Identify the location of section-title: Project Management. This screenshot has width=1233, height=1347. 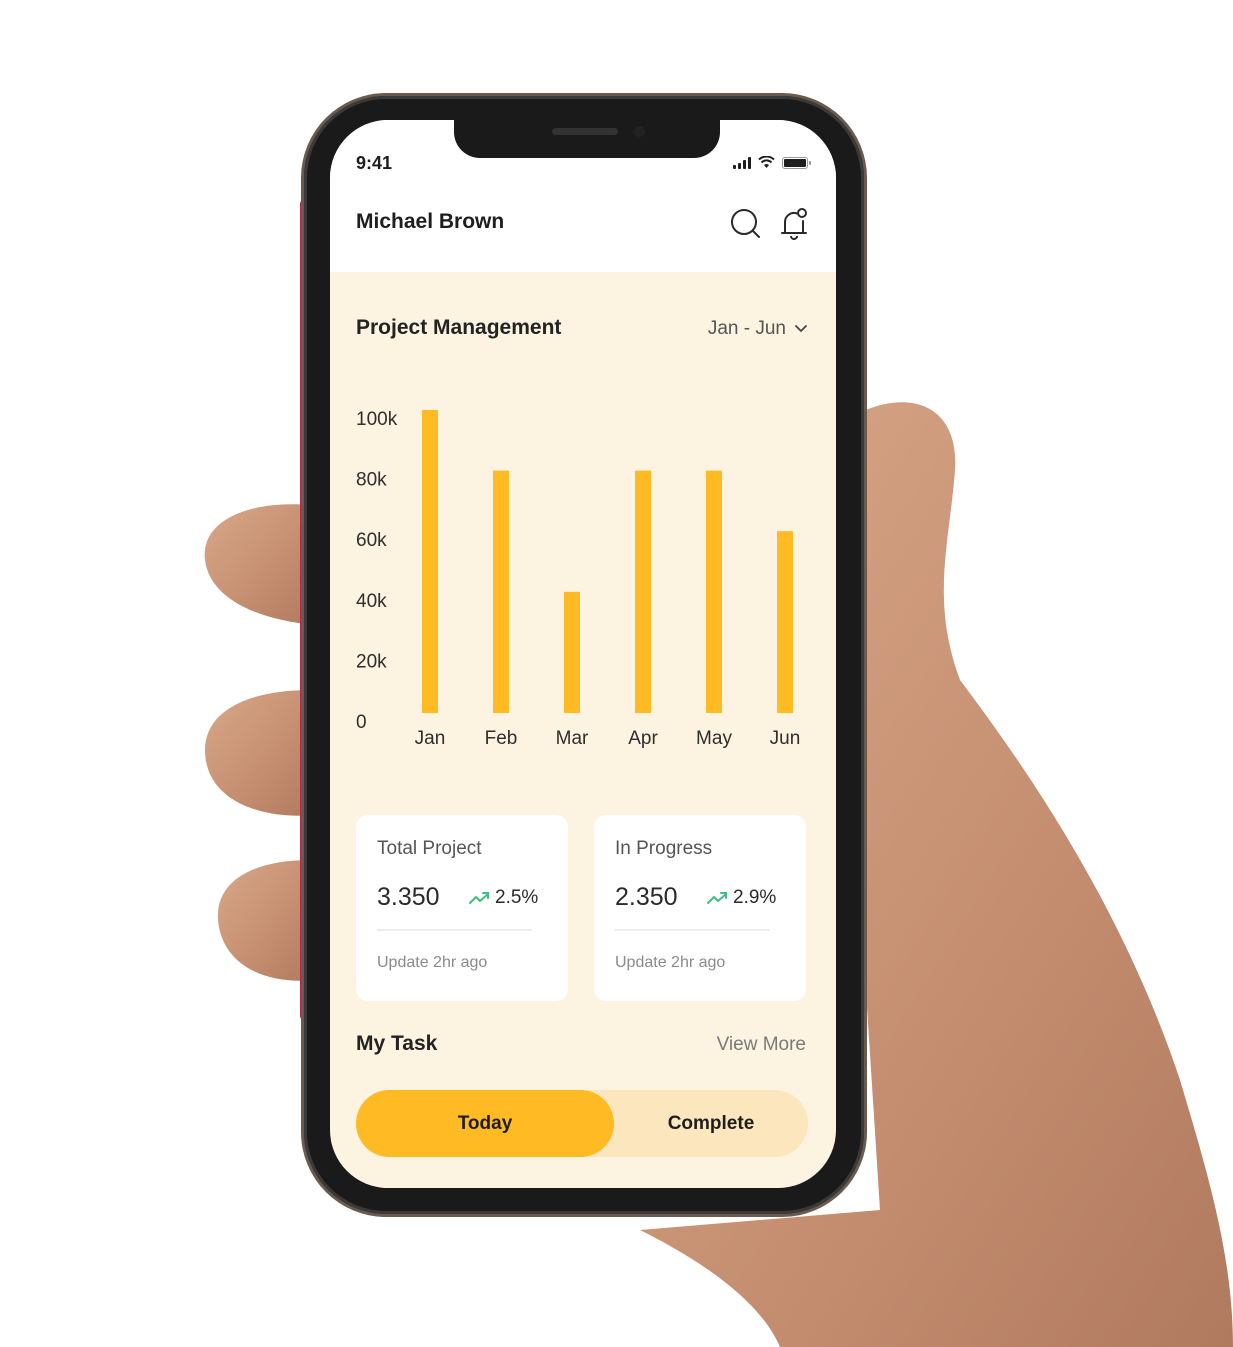
(459, 327).